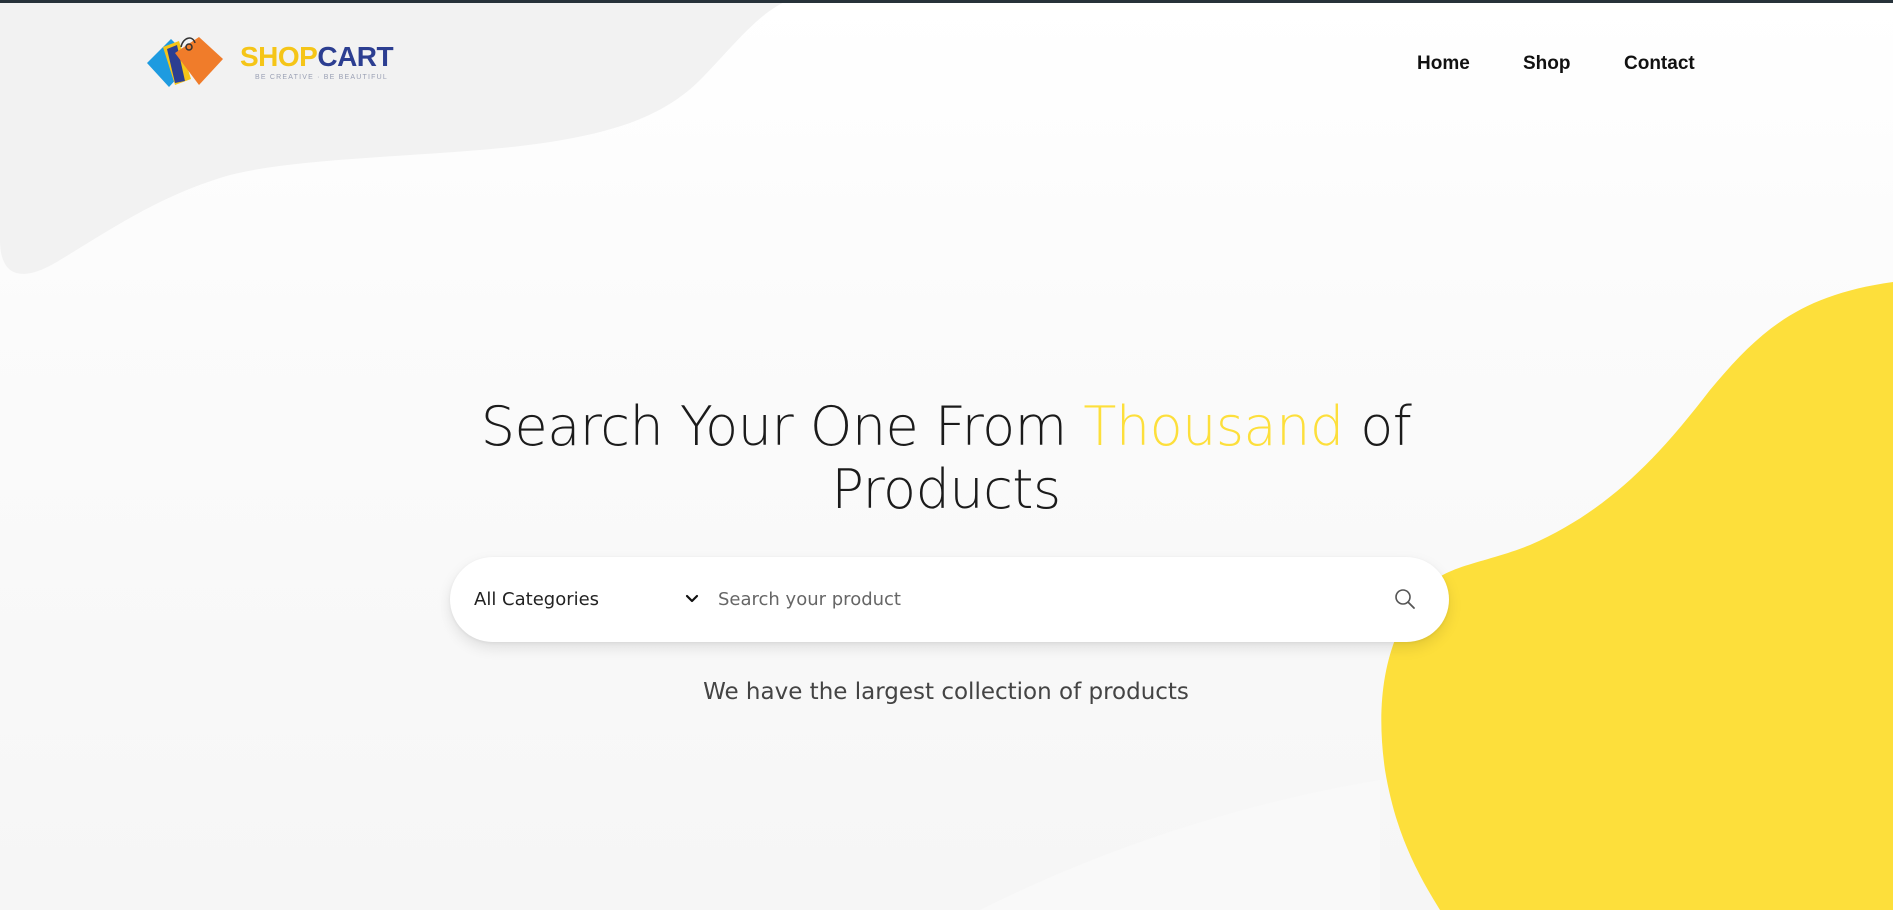 The height and width of the screenshot is (910, 1893). What do you see at coordinates (782, 426) in the screenshot?
I see `hero-title-start: Search Your One From` at bounding box center [782, 426].